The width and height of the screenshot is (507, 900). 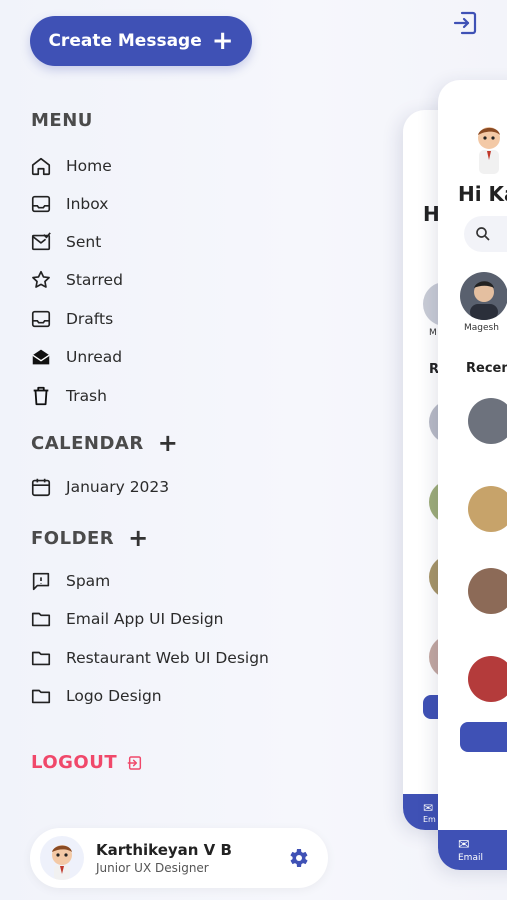 I want to click on menu-item-sent: Sent, so click(x=65, y=242).